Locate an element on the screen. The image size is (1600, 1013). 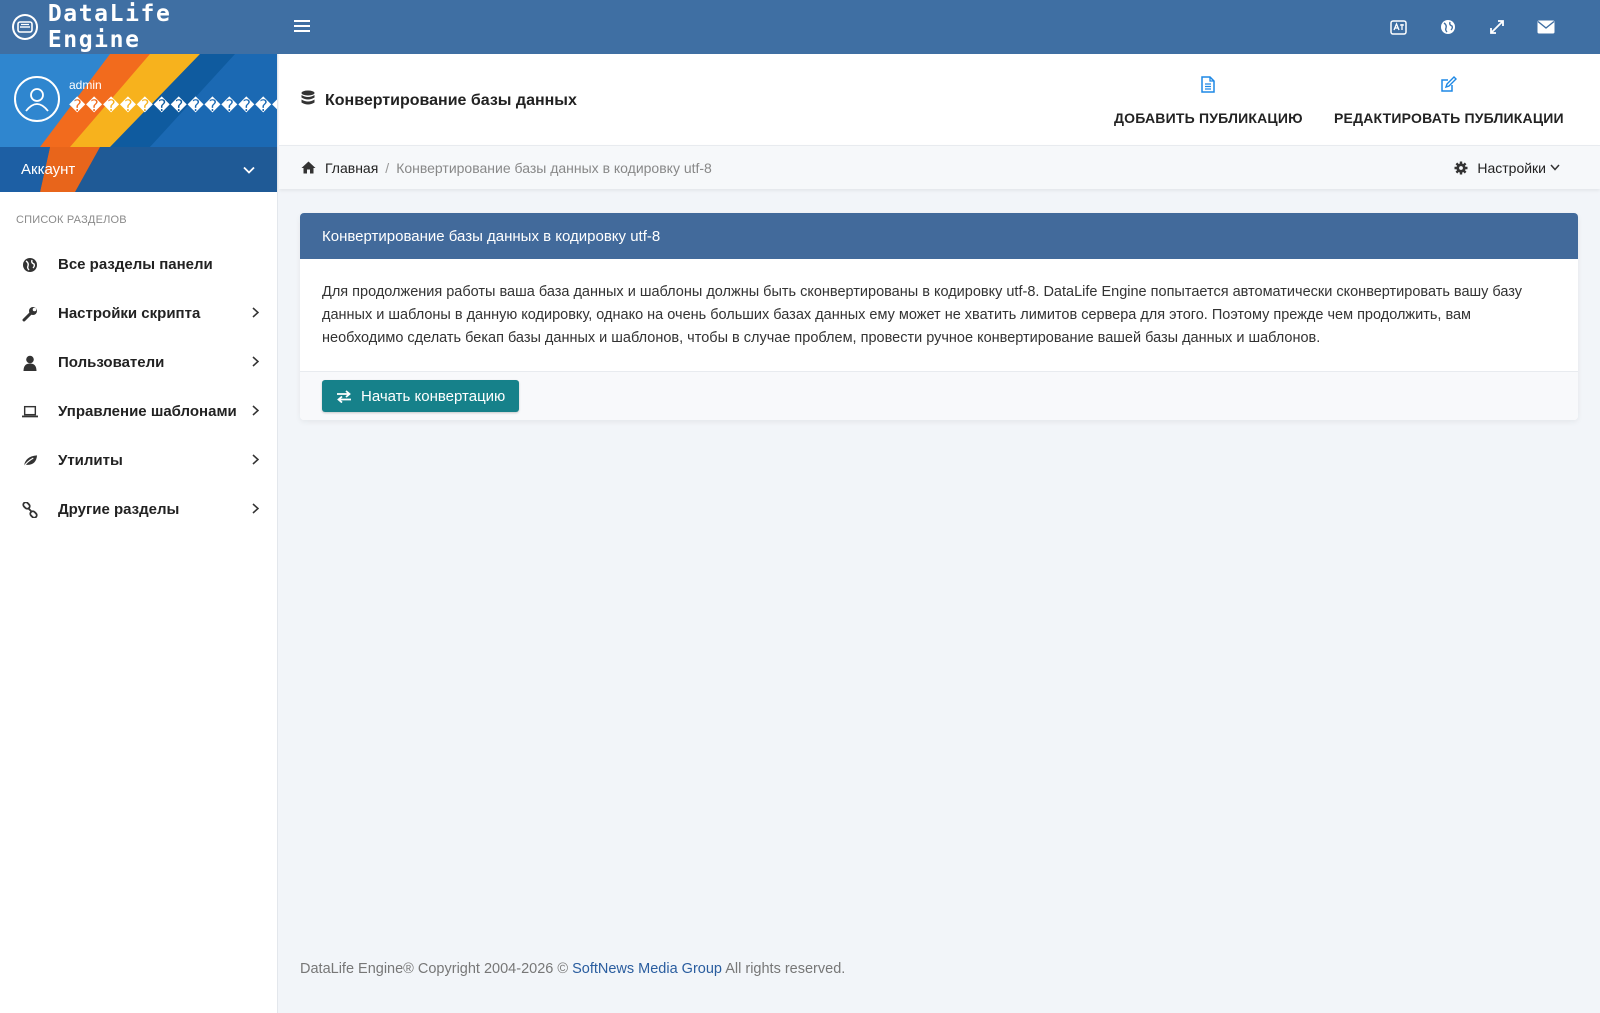
sidebar-item-label: Утилиты is located at coordinates (90, 460).